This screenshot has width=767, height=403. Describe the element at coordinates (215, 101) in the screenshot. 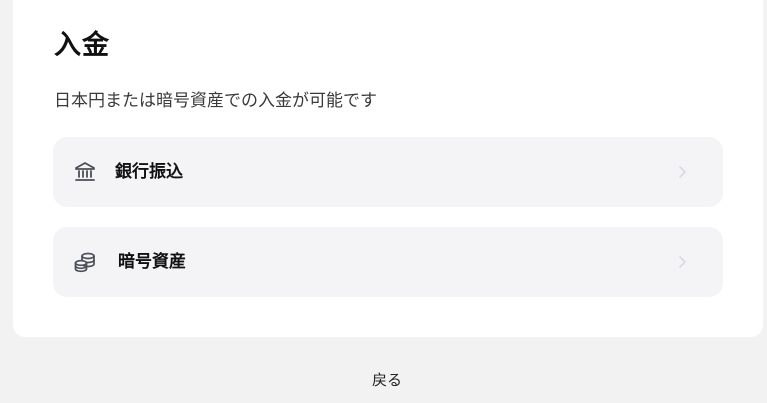

I see `page-subtitle: 日本円または暗号資産での入金が可能です` at that location.